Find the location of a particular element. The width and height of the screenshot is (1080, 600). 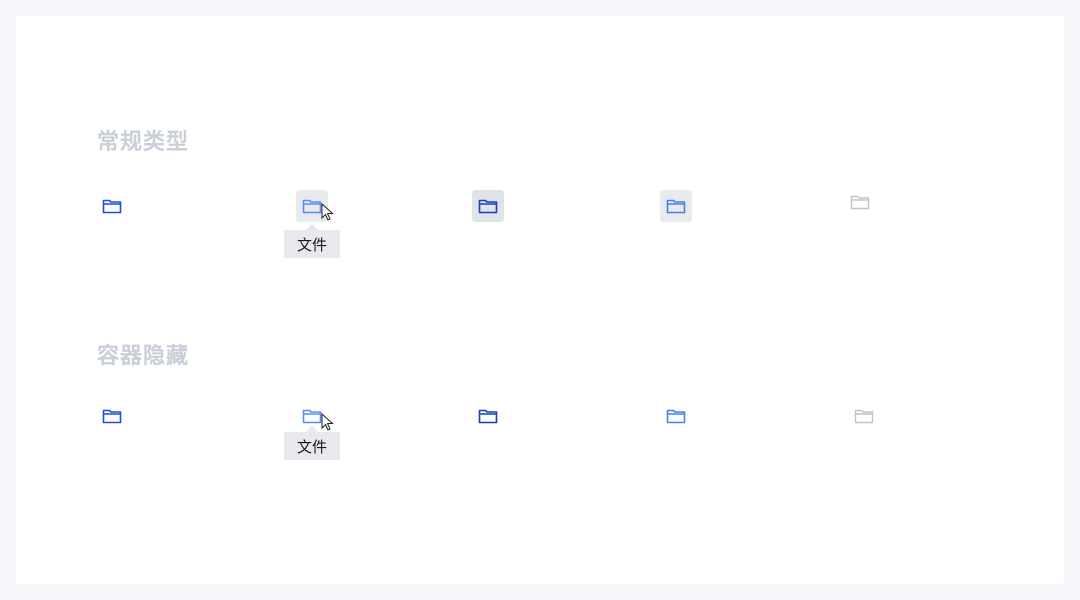

folder-icon-button-default is located at coordinates (112, 206).